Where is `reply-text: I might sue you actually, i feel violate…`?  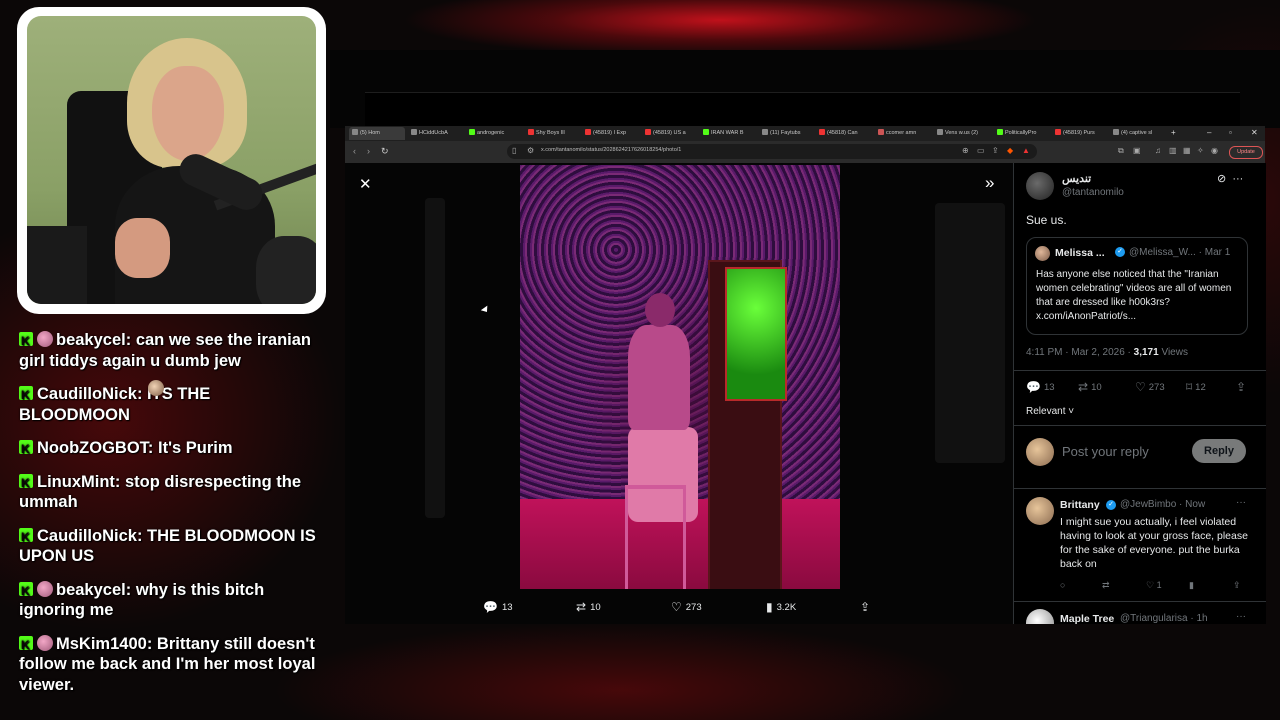 reply-text: I might sue you actually, i feel violate… is located at coordinates (1154, 543).